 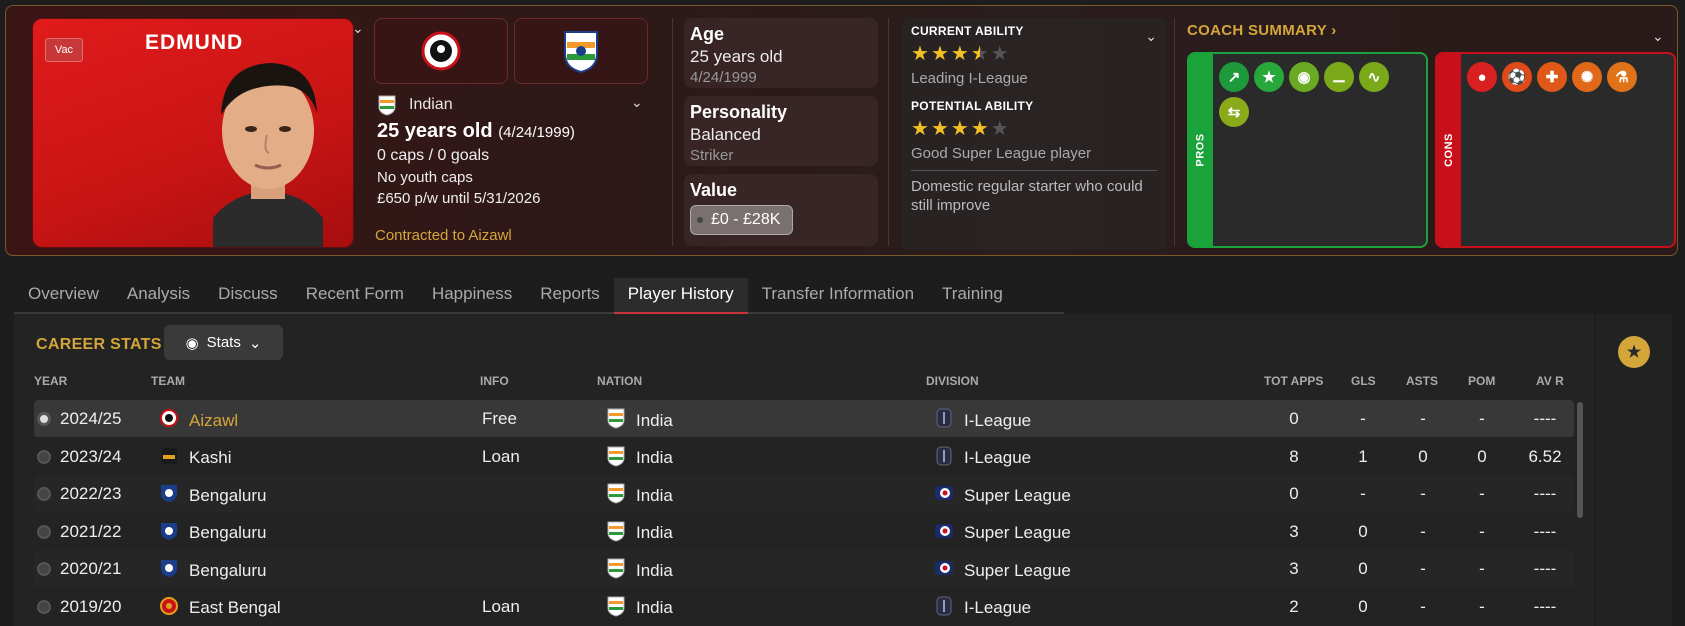 I want to click on col-year: YEAR, so click(x=50, y=381).